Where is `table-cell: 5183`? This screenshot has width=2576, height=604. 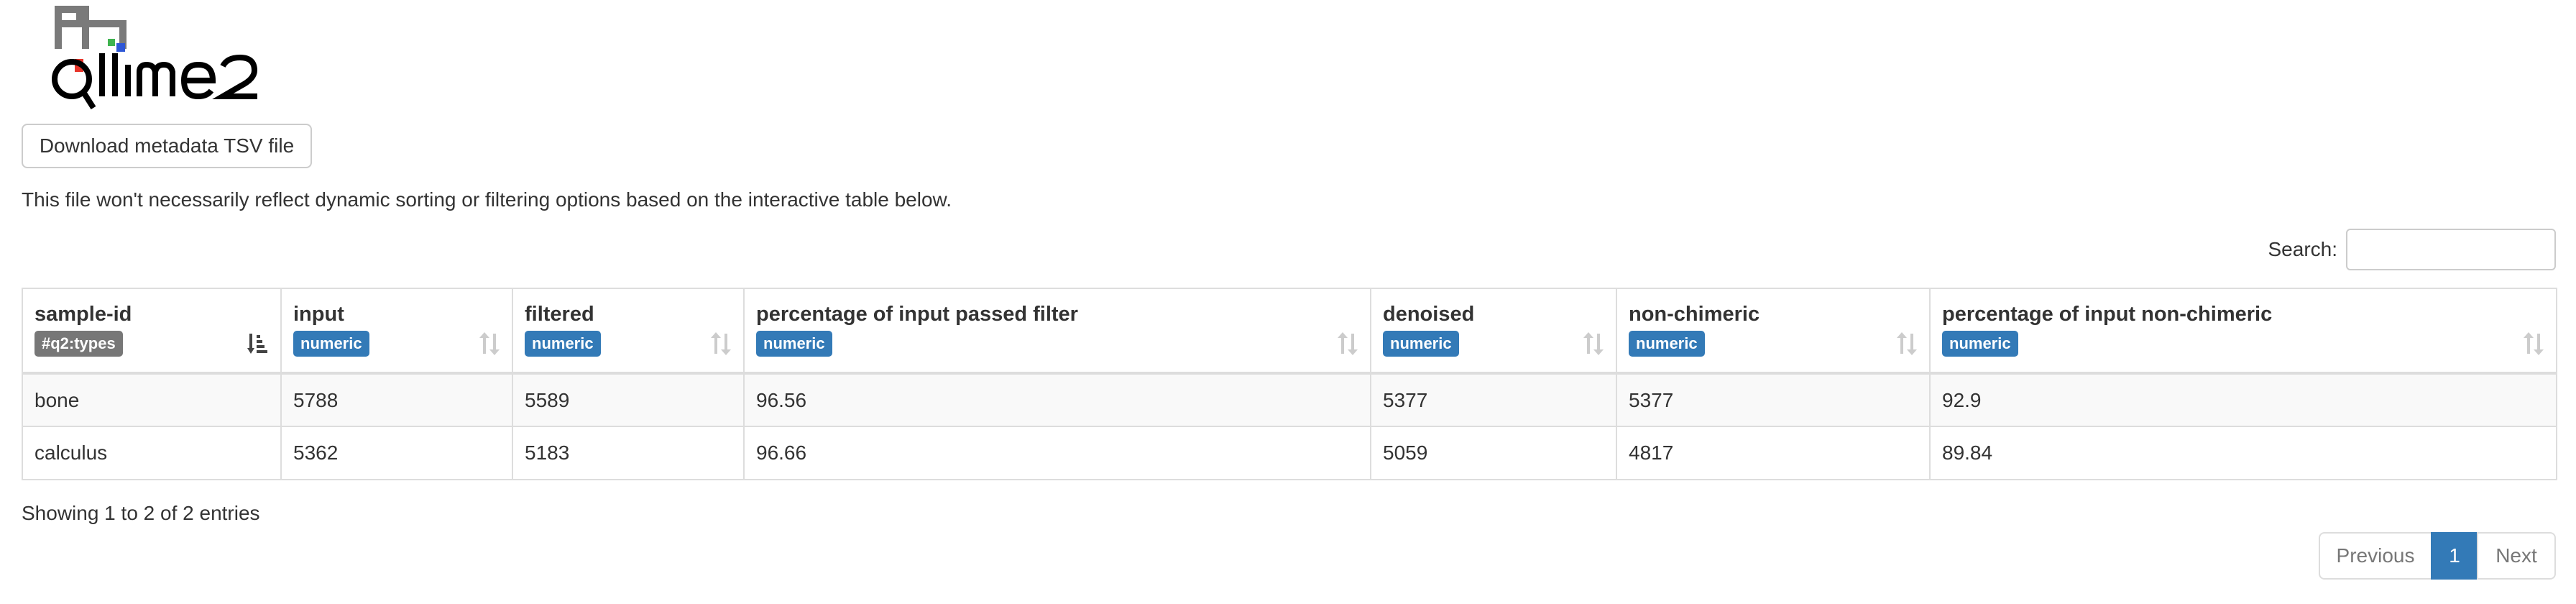 table-cell: 5183 is located at coordinates (628, 453).